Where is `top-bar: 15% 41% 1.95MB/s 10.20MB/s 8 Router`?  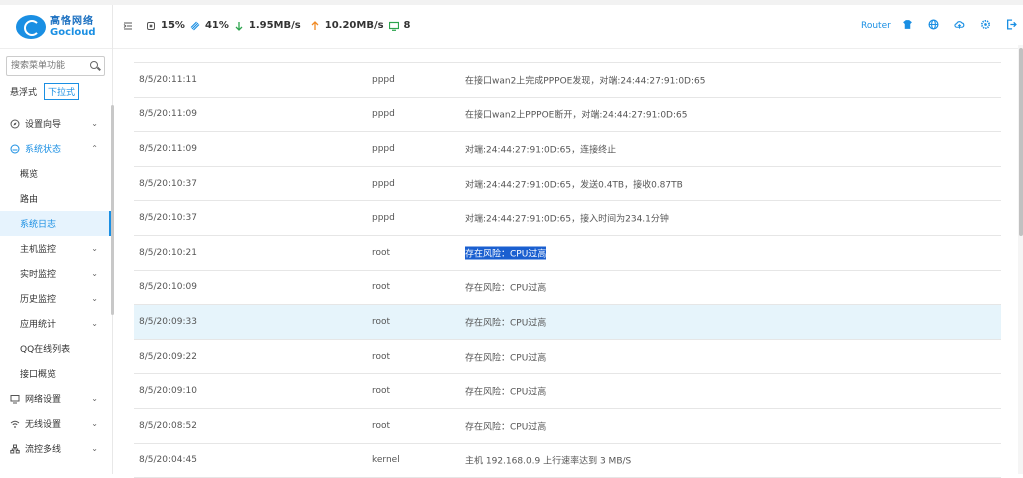
top-bar: 15% 41% 1.95MB/s 10.20MB/s 8 Router is located at coordinates (568, 27).